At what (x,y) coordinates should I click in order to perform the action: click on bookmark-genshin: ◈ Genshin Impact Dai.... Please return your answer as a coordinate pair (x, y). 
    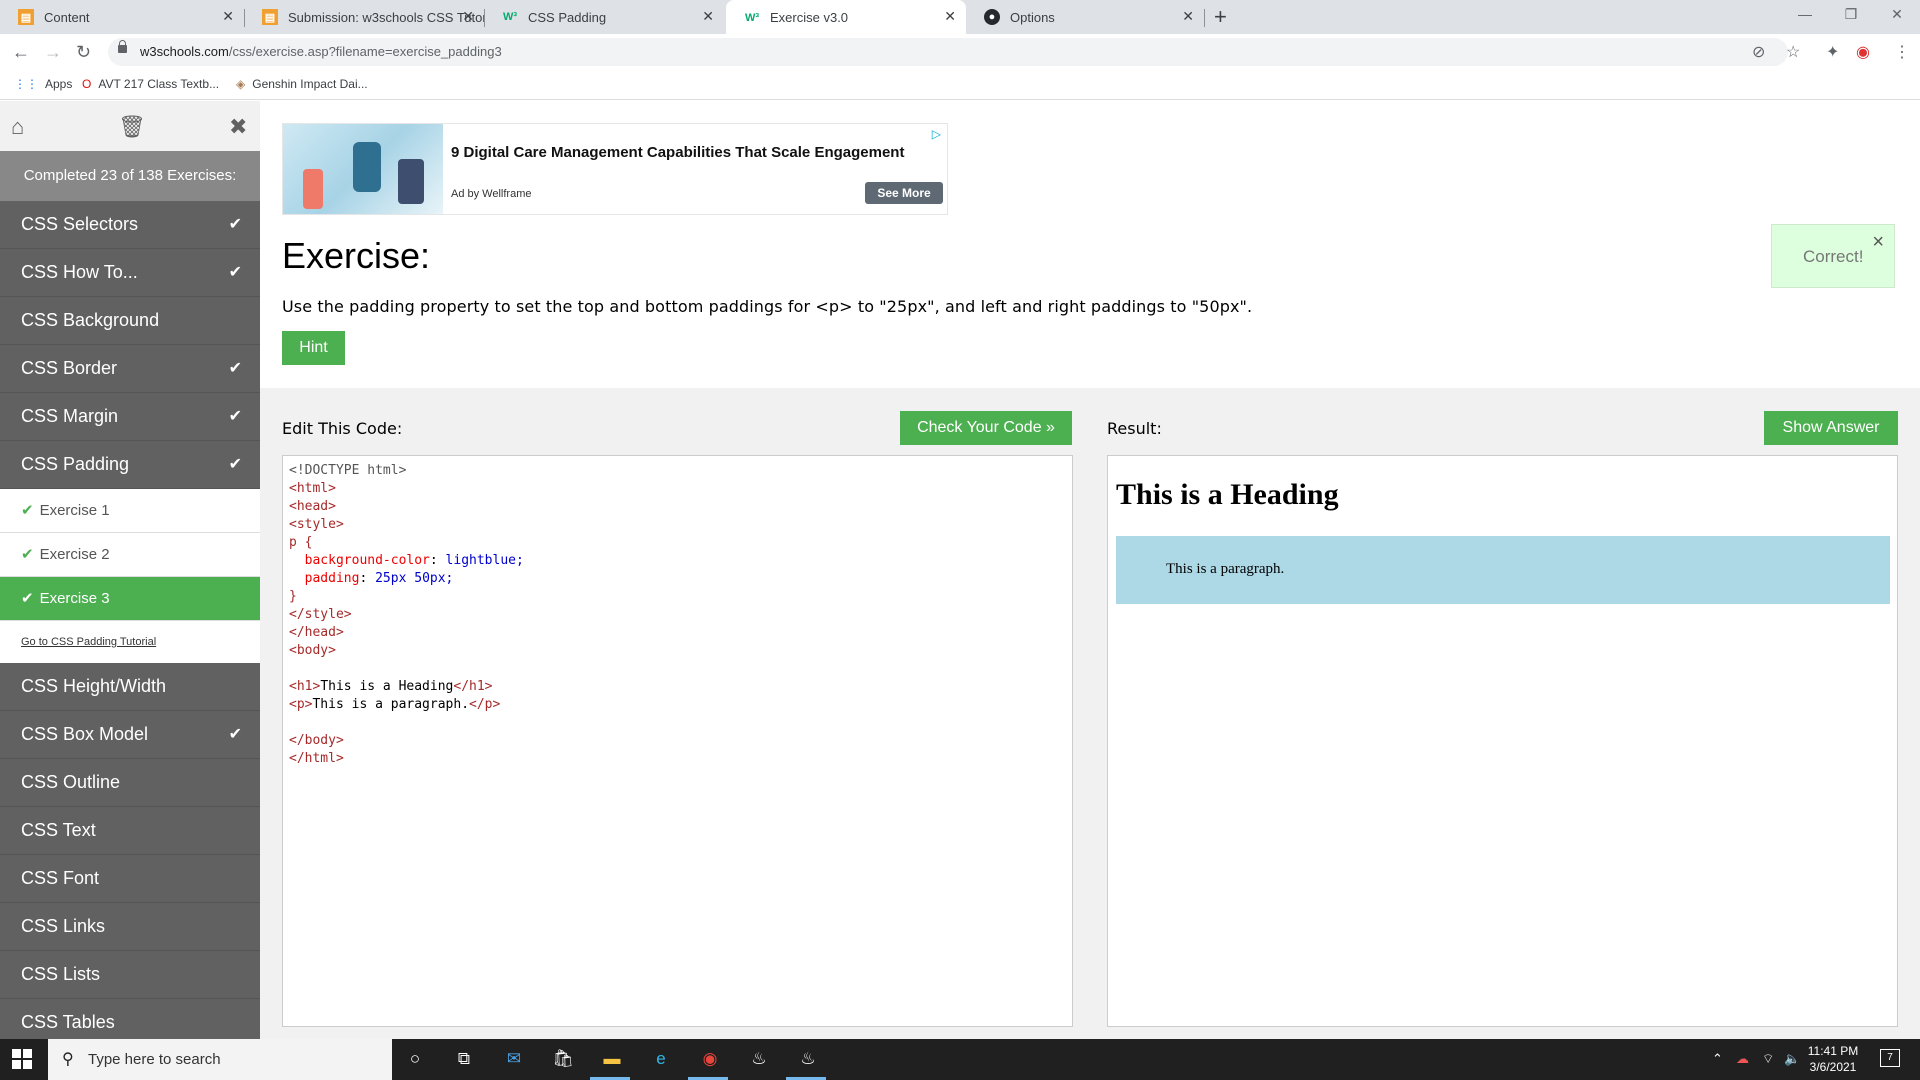
    Looking at the image, I should click on (302, 84).